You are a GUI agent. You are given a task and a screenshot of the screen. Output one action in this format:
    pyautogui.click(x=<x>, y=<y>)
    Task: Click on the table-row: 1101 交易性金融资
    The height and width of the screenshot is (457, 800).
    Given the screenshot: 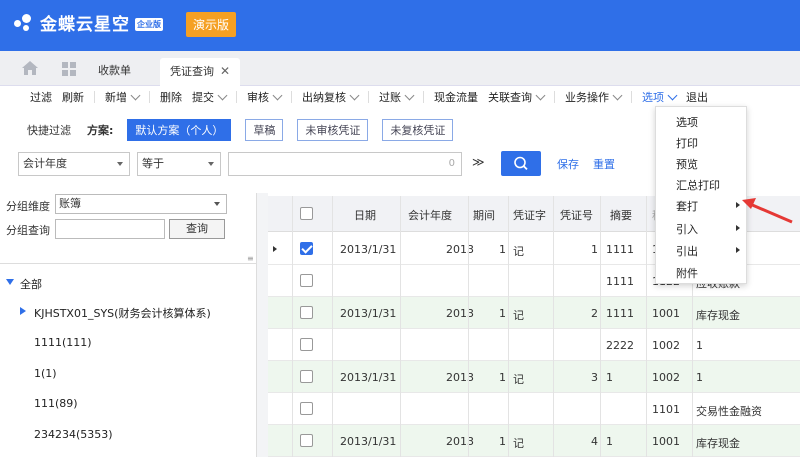 What is the action you would take?
    pyautogui.click(x=534, y=409)
    